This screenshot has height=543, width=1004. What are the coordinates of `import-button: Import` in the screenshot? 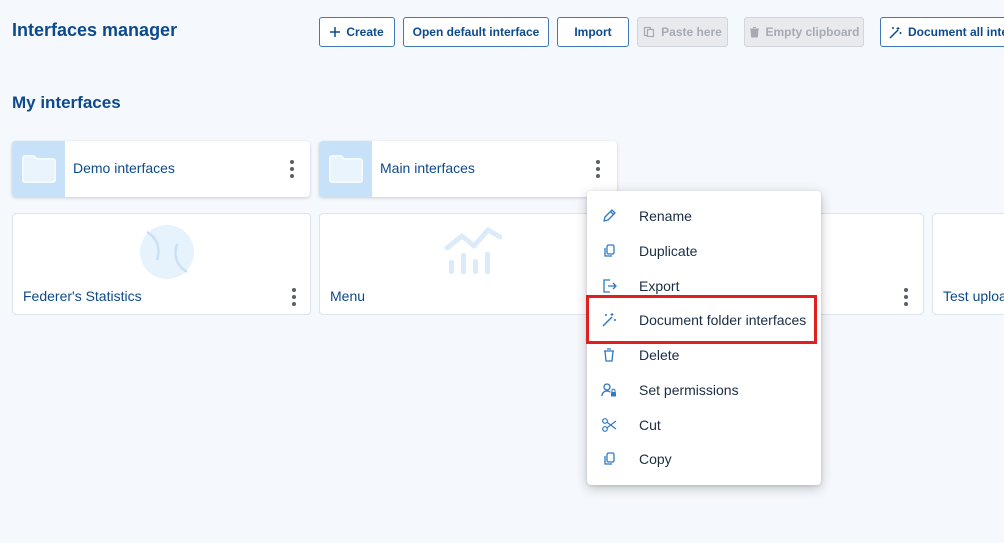 It's located at (593, 32).